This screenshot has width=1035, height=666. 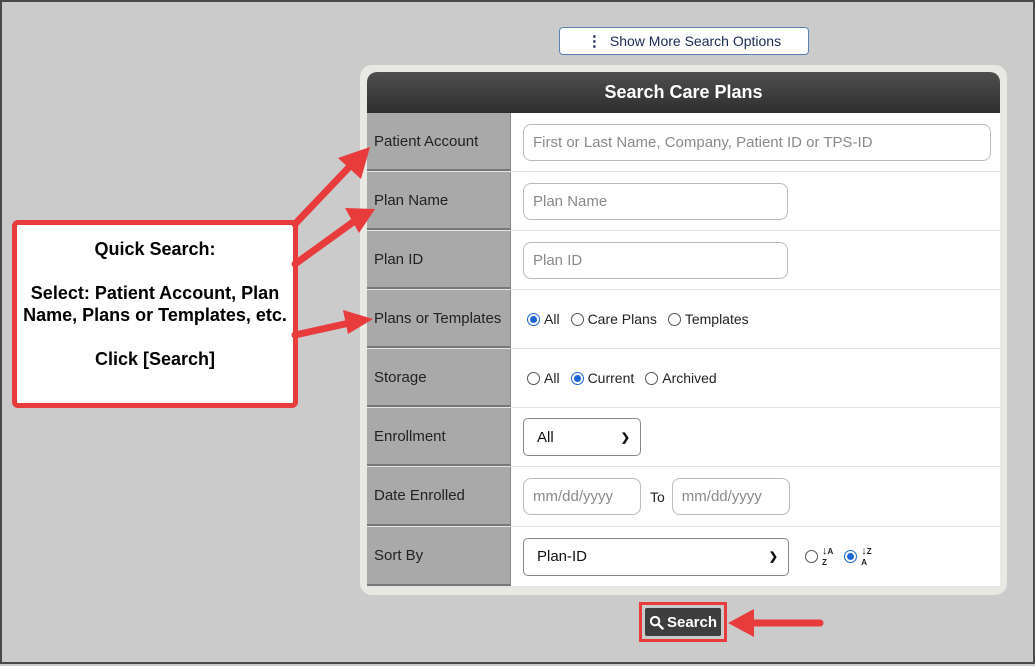 I want to click on plan-id-label: Plan ID, so click(x=439, y=260).